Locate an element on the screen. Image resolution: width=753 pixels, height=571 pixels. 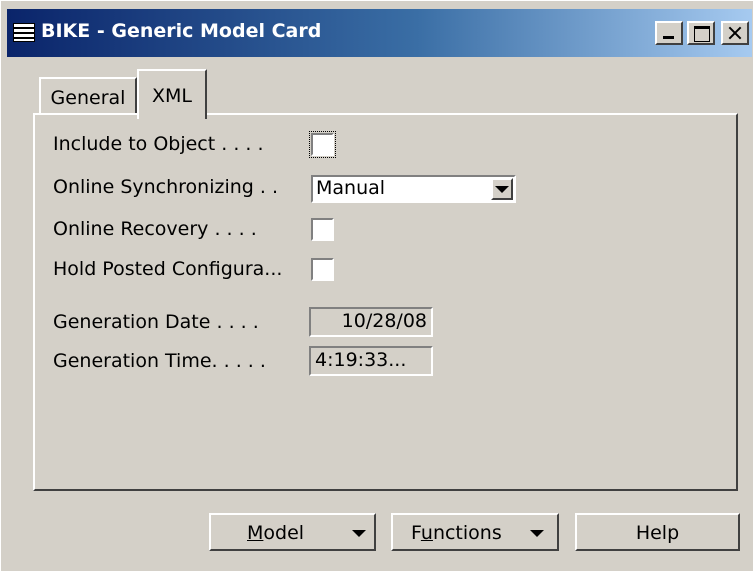
include-to-object-checkbox is located at coordinates (322, 144).